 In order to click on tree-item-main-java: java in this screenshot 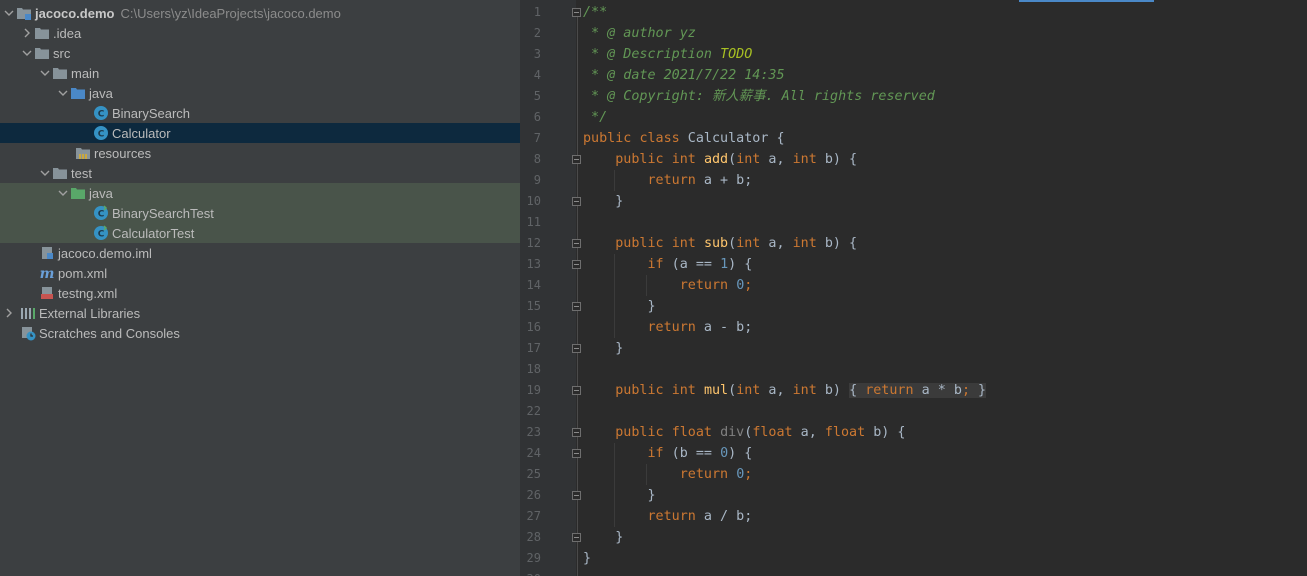, I will do `click(260, 93)`.